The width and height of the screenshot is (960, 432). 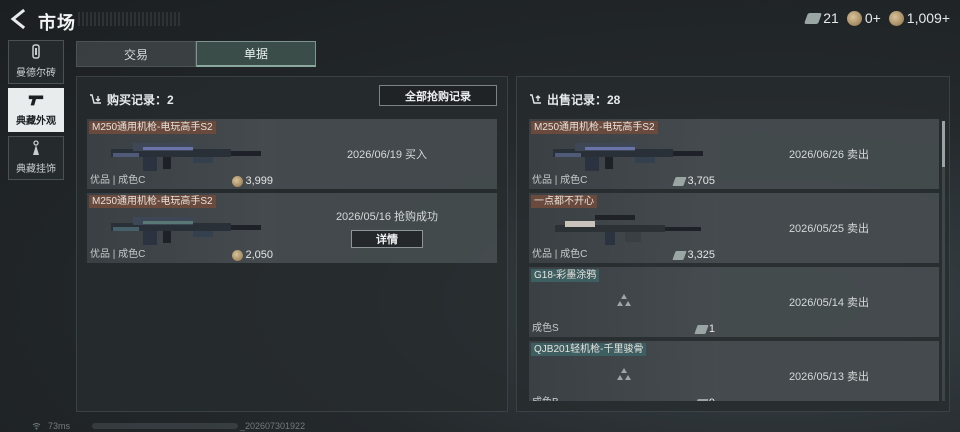 What do you see at coordinates (545, 397) in the screenshot?
I see `item-rarity: 成色B` at bounding box center [545, 397].